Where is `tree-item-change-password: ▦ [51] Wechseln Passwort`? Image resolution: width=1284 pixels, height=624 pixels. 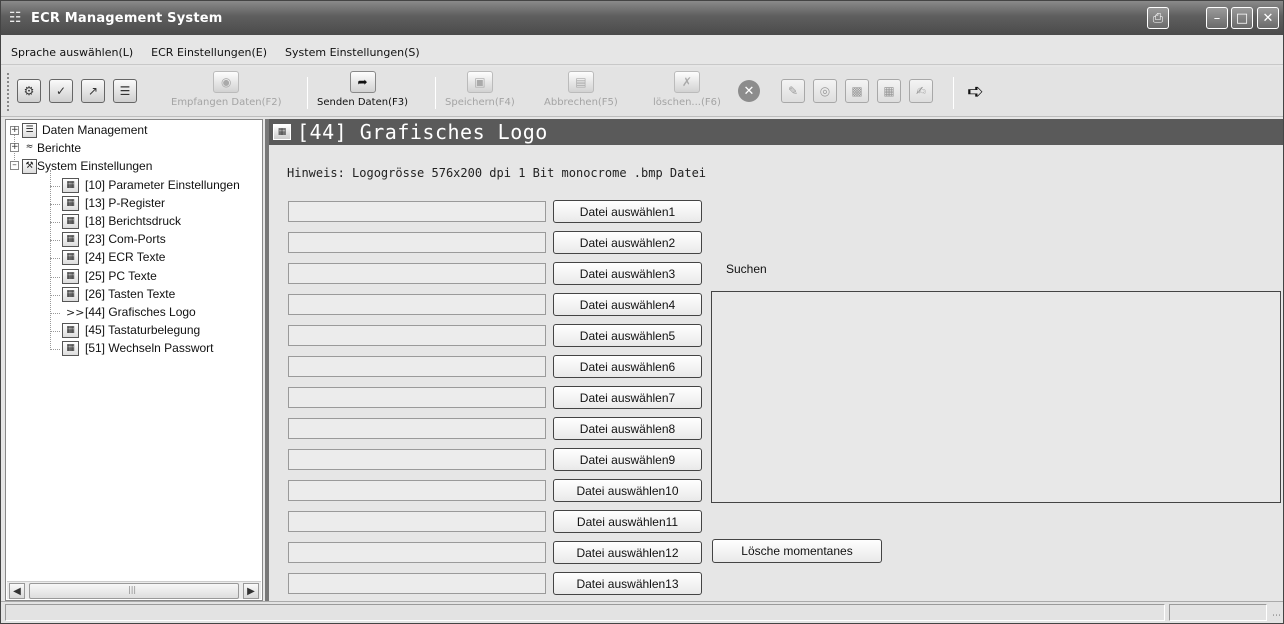
tree-item-change-password: ▦ [51] Wechseln Passwort is located at coordinates (134, 349).